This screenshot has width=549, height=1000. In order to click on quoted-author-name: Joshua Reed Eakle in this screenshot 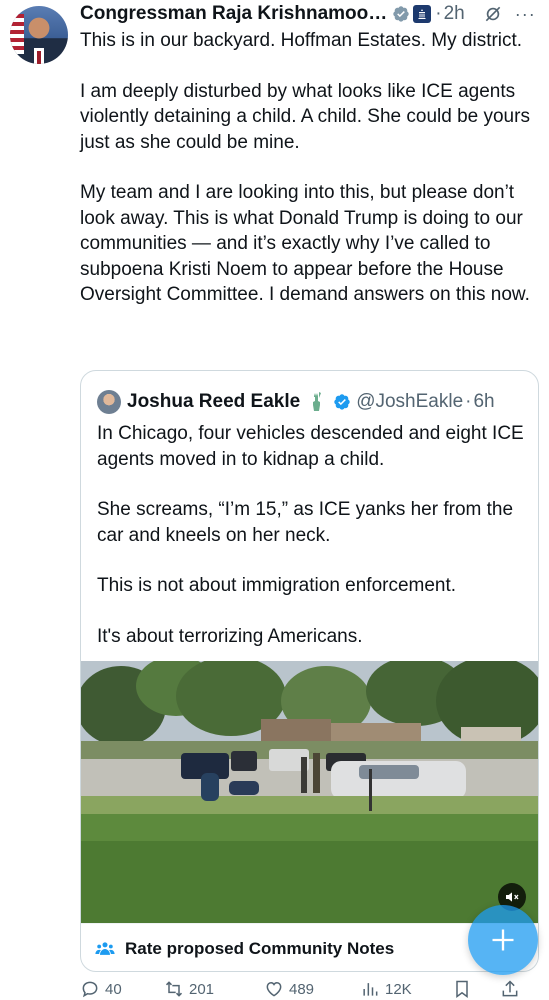, I will do `click(213, 402)`.